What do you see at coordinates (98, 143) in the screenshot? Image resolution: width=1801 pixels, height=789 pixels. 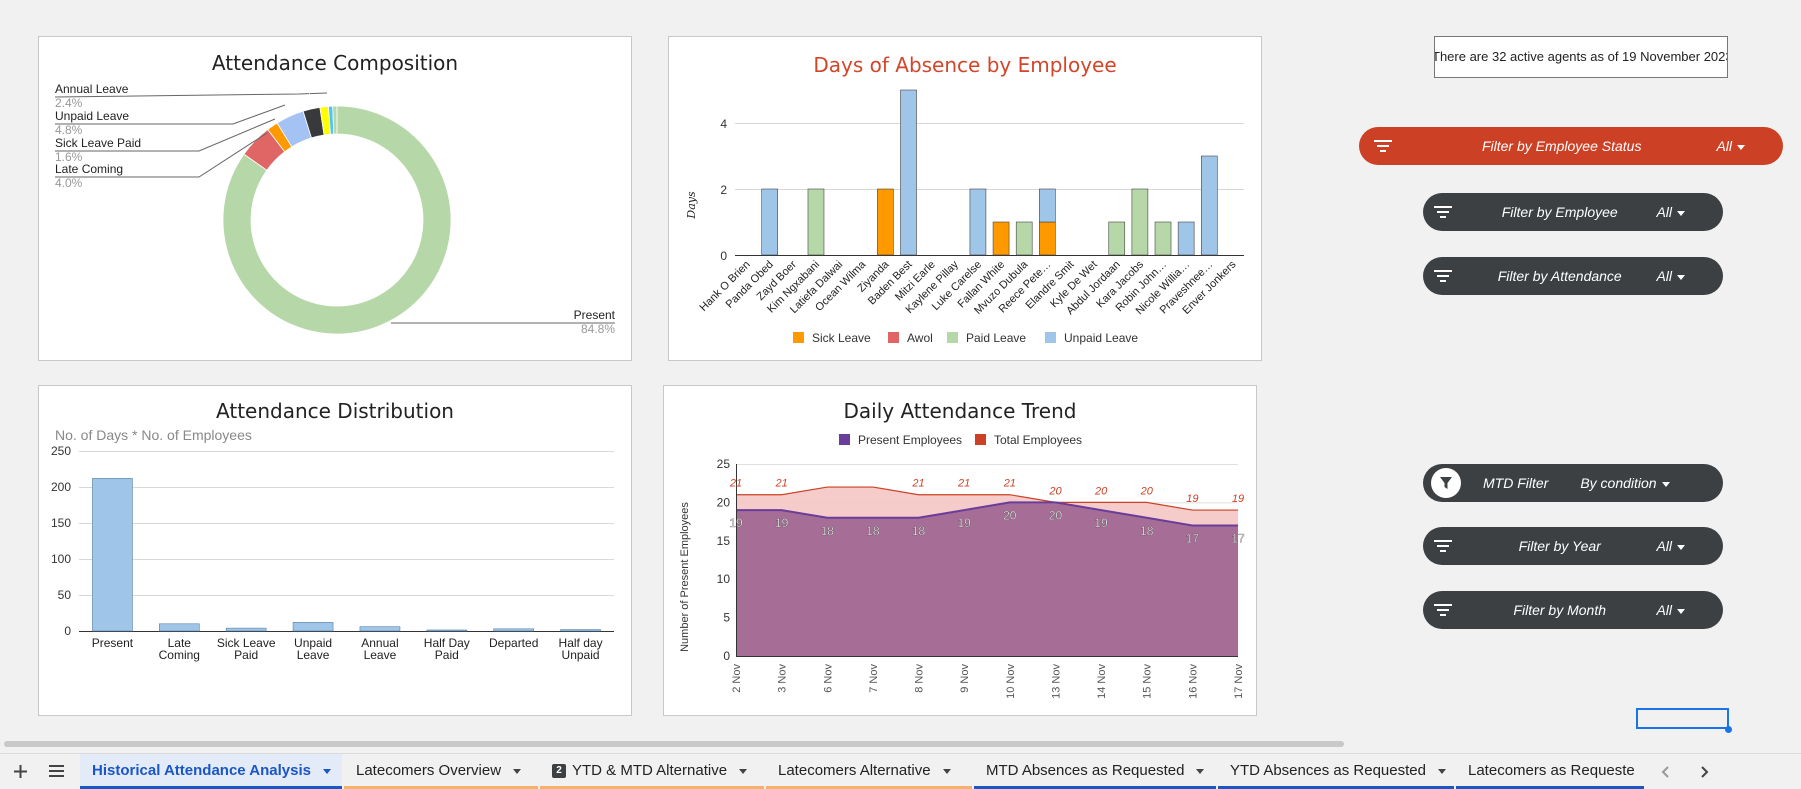 I see `label-sick-leave-paid: Sick Leave Paid` at bounding box center [98, 143].